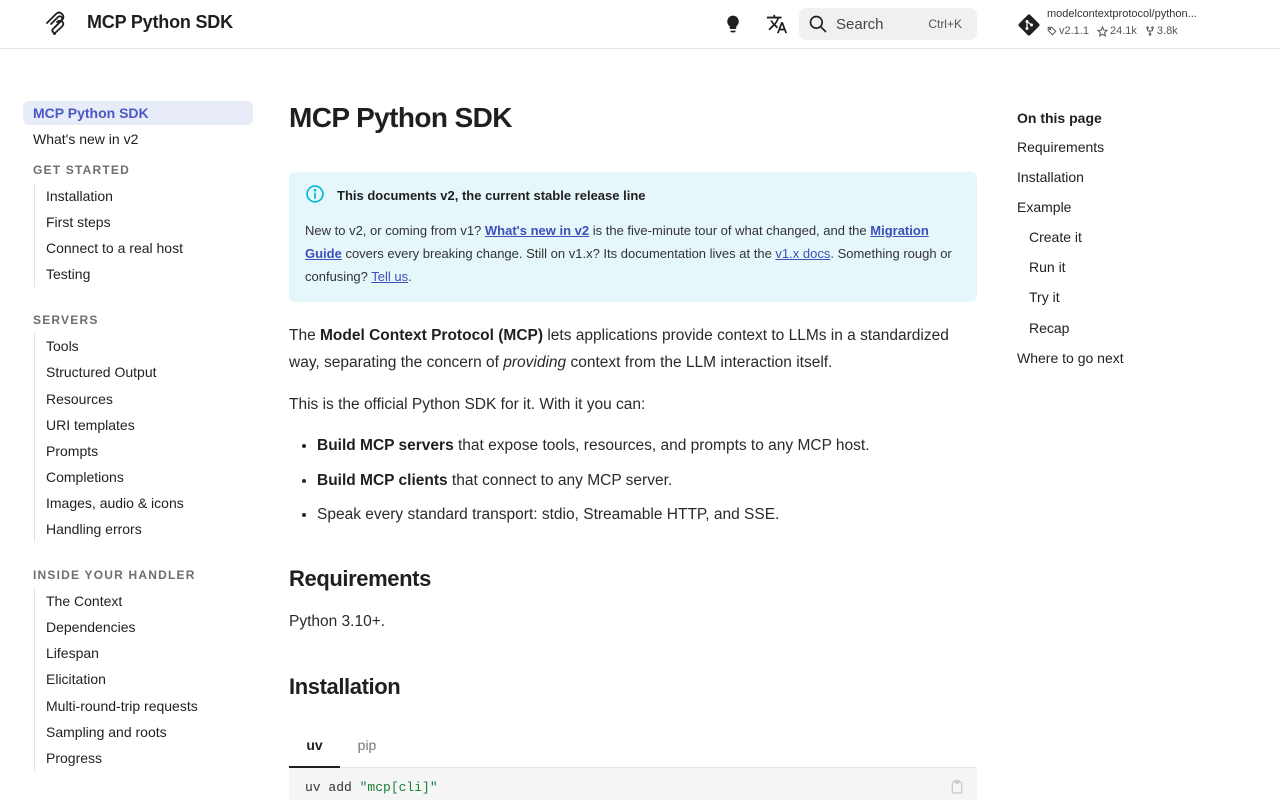 This screenshot has width=1280, height=800. I want to click on sidebar-item-images-audio-icons: Images, audio & icons, so click(149, 503).